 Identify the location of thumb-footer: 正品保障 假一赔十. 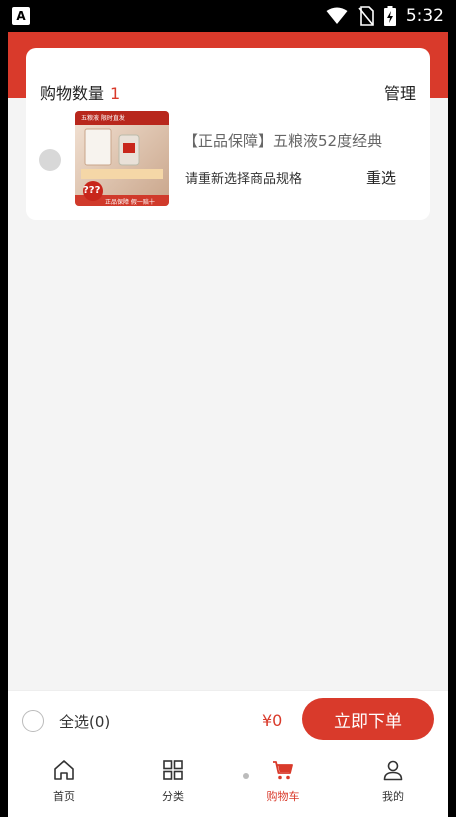
(130, 202).